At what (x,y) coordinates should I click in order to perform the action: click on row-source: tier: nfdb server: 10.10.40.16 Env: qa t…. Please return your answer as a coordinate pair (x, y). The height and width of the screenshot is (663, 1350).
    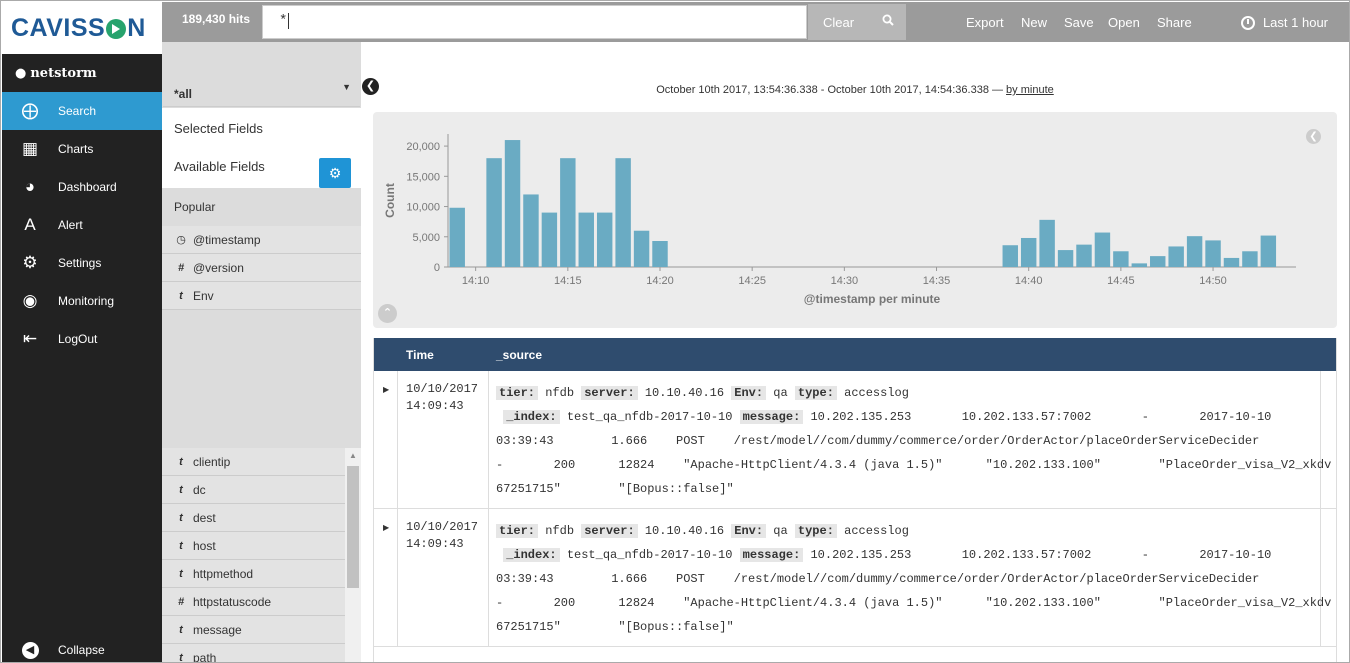
    Looking at the image, I should click on (913, 441).